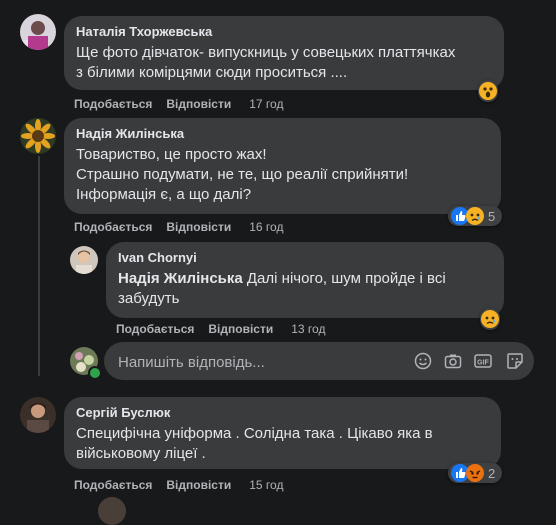  Describe the element at coordinates (492, 473) in the screenshot. I see `reaction-count: 2` at that location.